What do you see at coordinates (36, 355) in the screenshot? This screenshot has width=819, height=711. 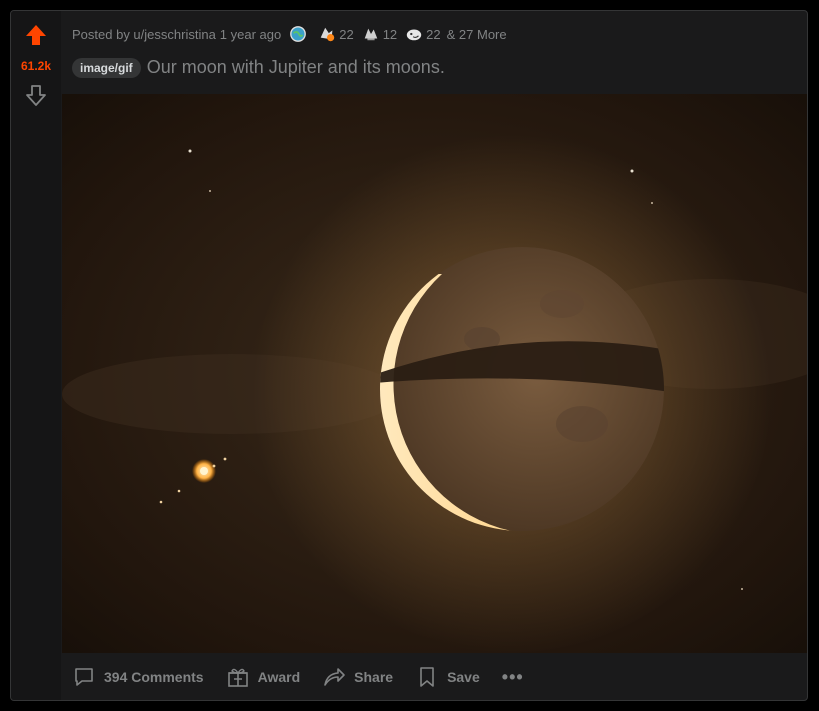 I see `vote-column: 61.2k` at bounding box center [36, 355].